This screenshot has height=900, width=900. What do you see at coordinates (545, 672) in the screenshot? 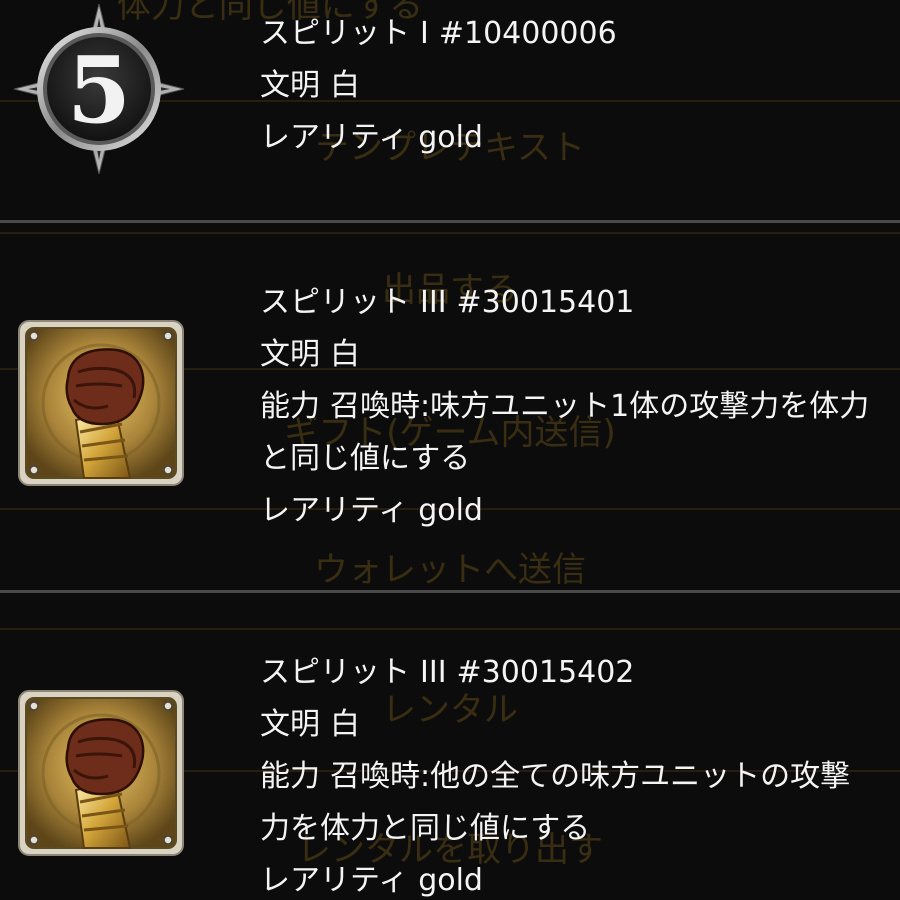
I see `card-id: #30015402` at bounding box center [545, 672].